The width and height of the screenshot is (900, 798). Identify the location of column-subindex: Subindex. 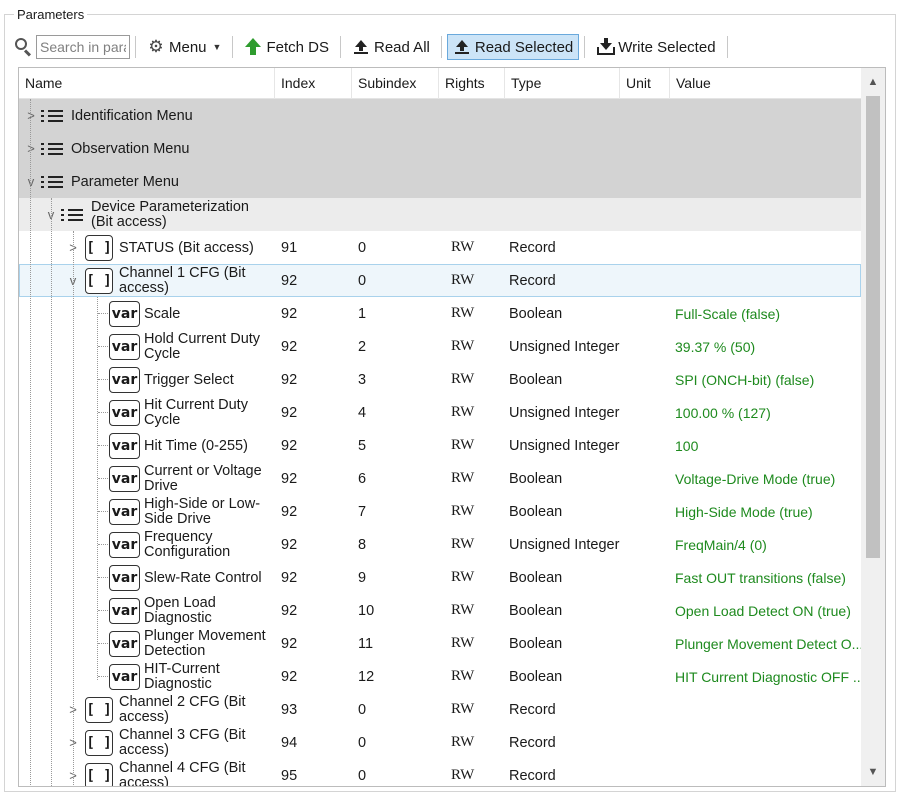
(395, 83).